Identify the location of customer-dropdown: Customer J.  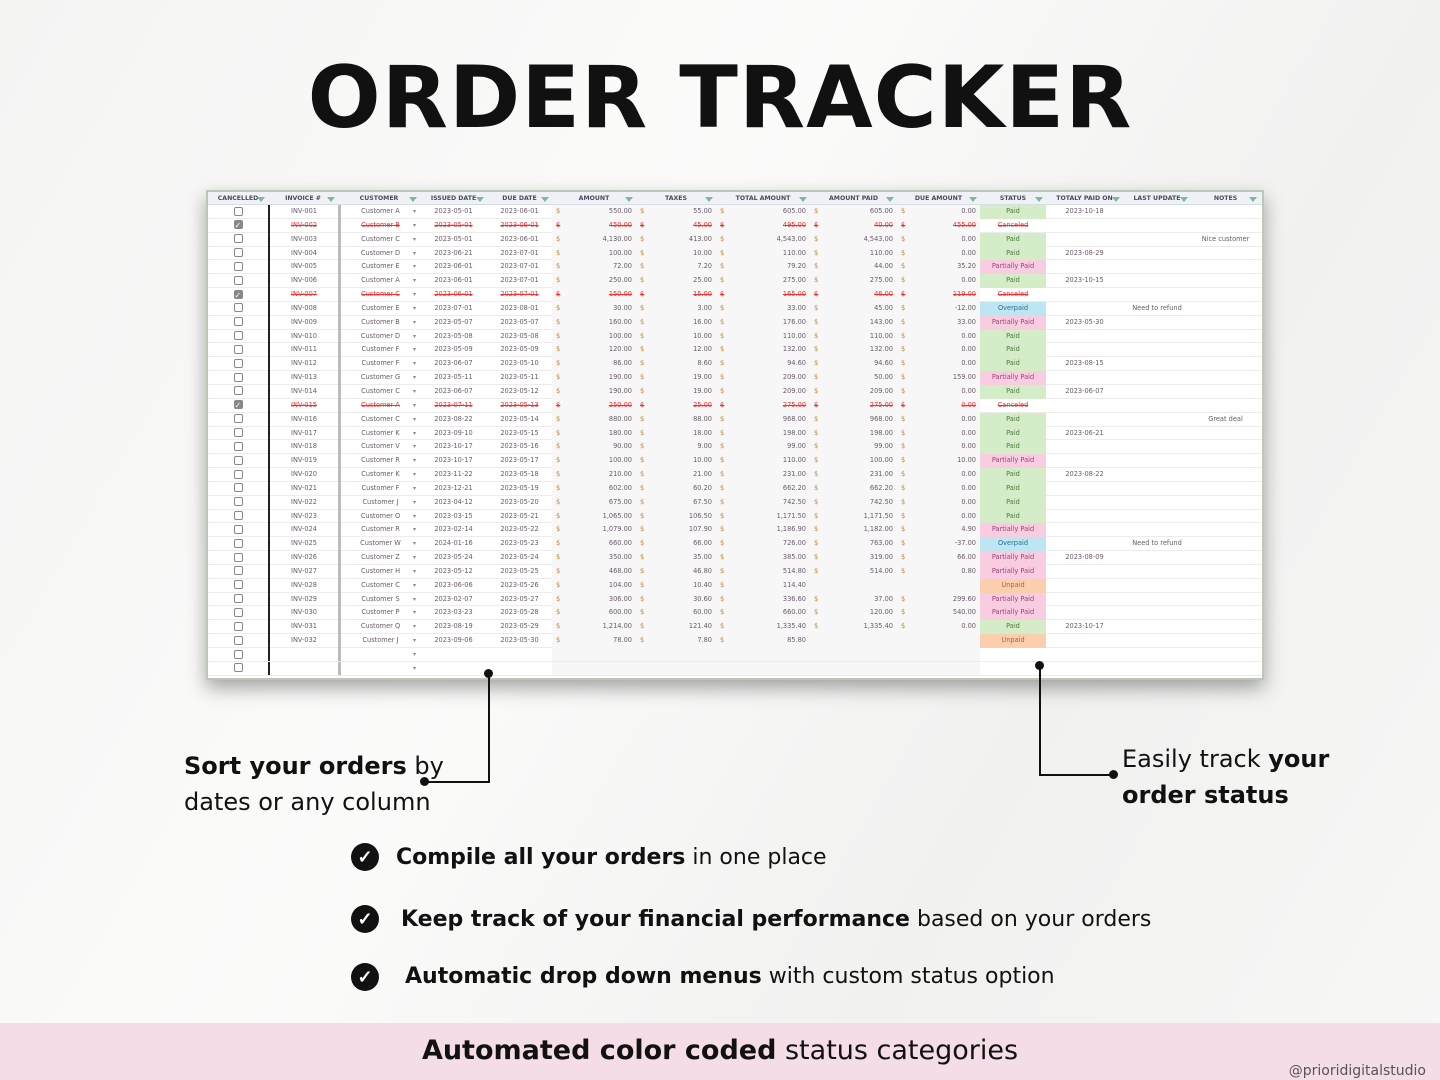
(379, 641).